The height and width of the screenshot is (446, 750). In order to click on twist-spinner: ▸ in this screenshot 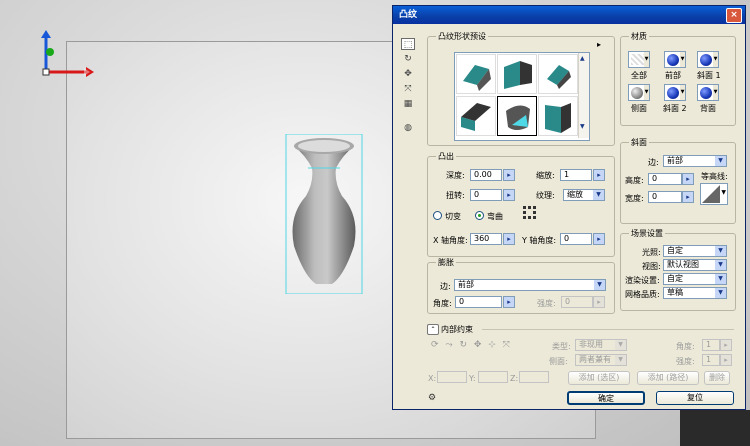, I will do `click(509, 195)`.